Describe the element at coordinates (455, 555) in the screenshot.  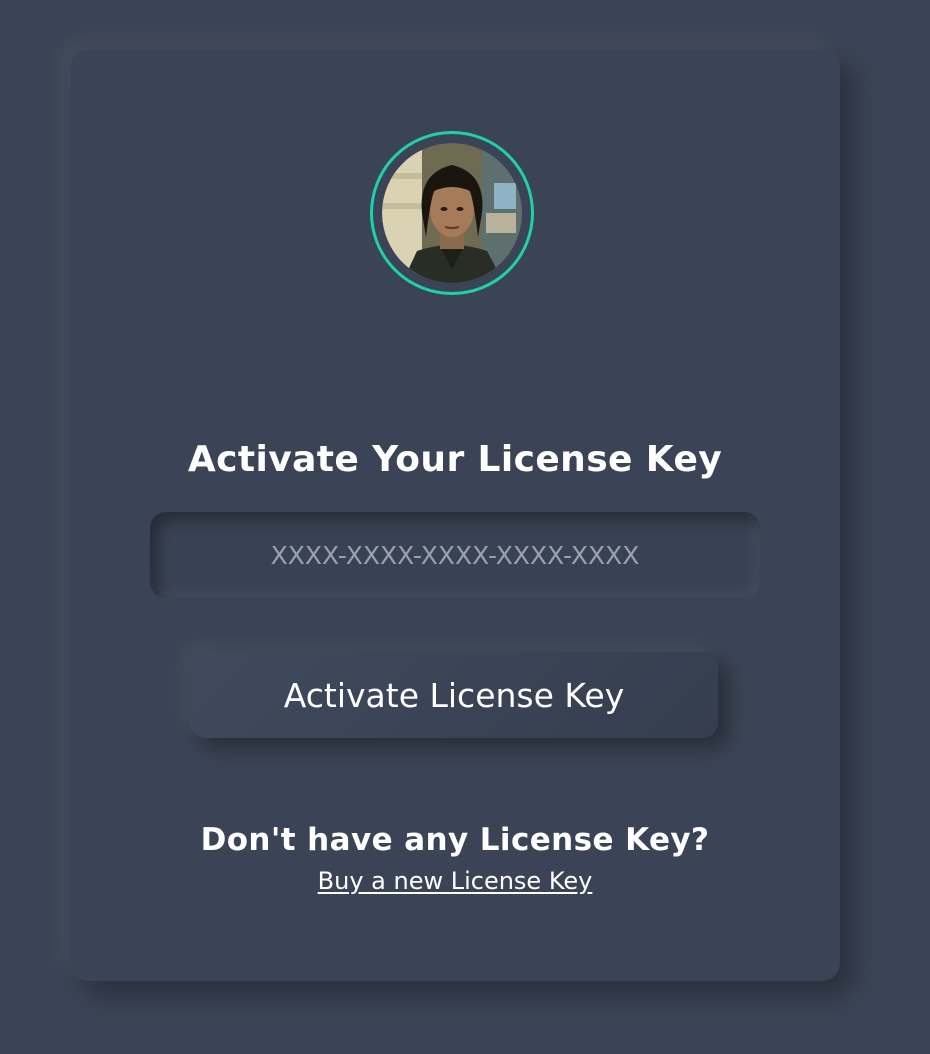
I see `license-key-input` at that location.